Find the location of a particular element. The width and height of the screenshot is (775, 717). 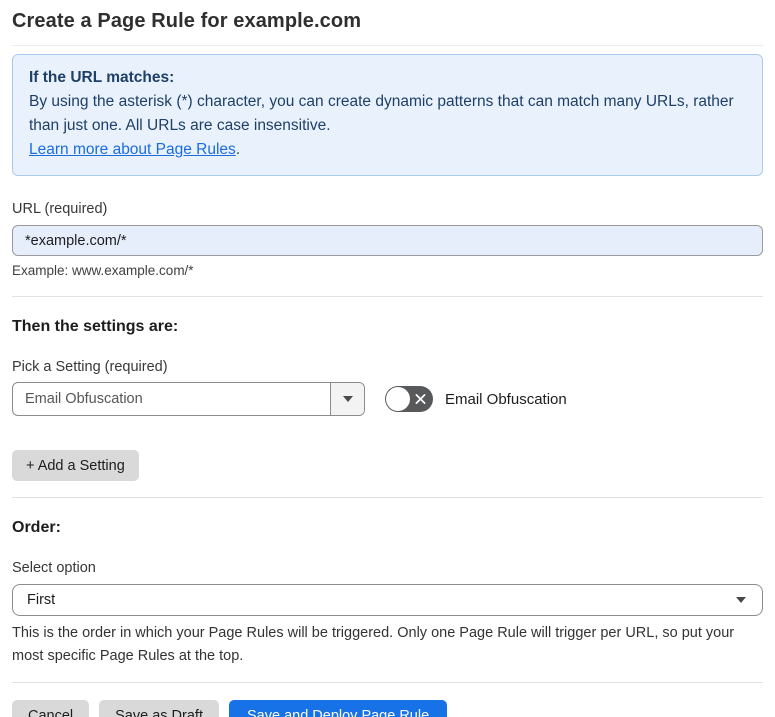

setting-row: Email Obfuscation Email Obfuscation is located at coordinates (387, 399).